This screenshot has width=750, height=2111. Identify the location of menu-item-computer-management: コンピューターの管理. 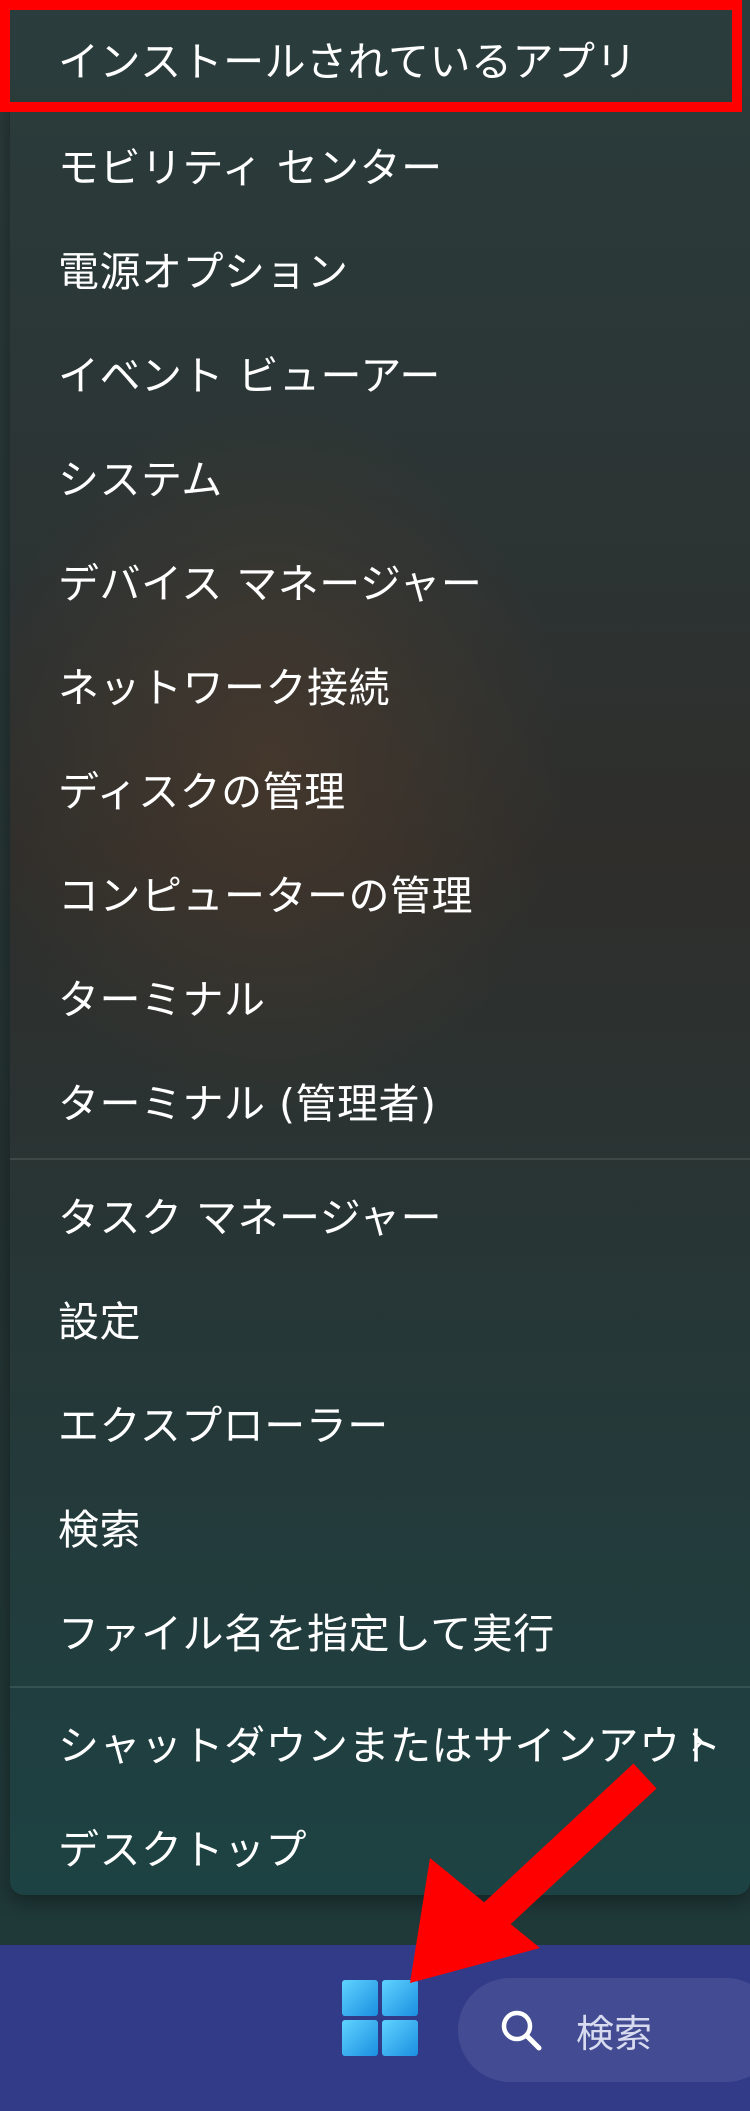
(380, 892).